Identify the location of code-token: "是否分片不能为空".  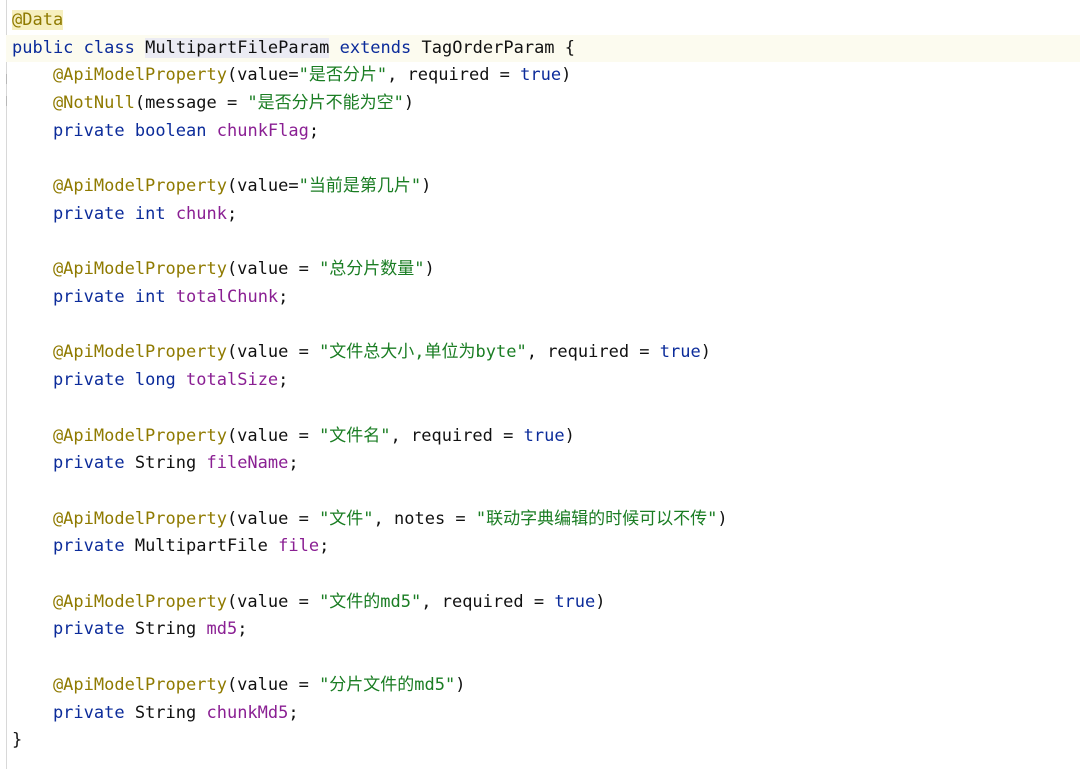
(325, 103).